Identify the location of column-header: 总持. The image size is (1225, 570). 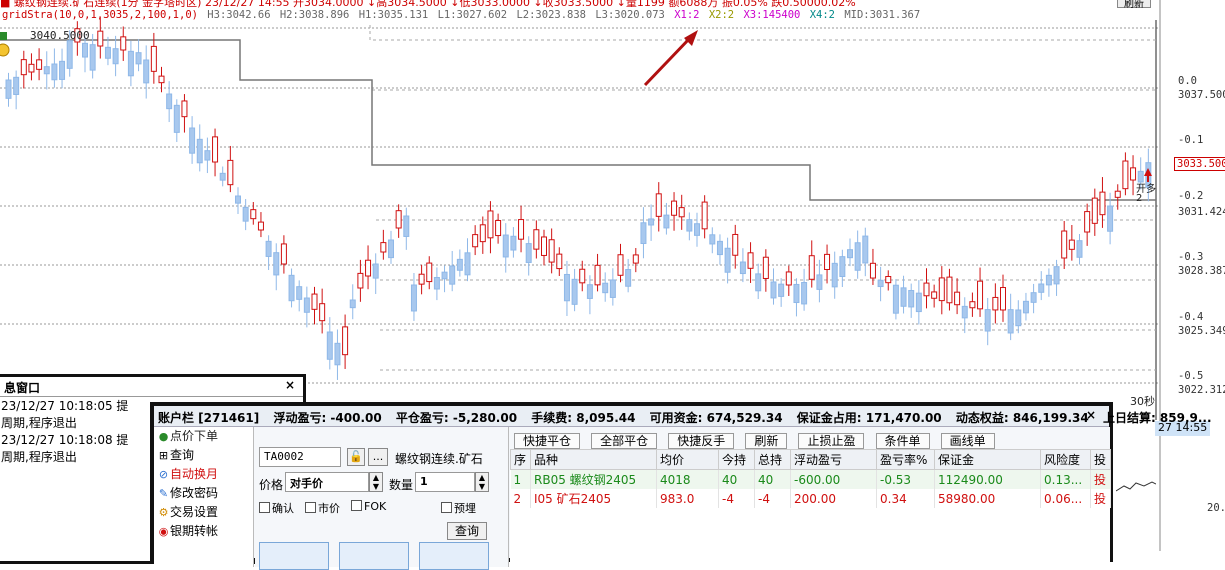
(772, 459).